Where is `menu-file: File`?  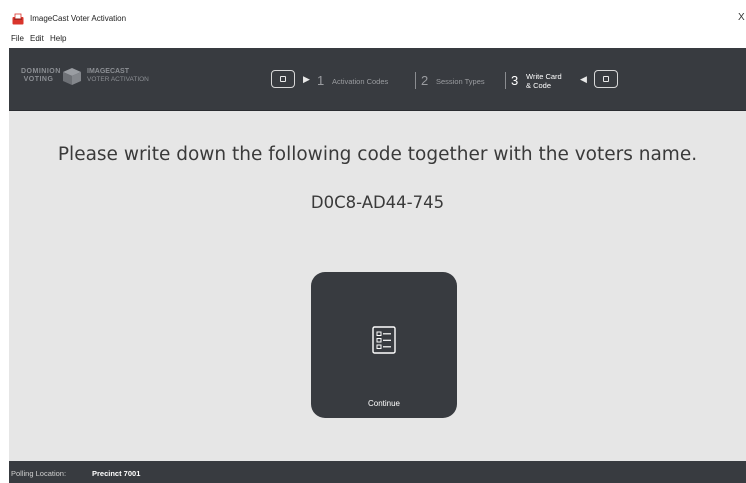 menu-file: File is located at coordinates (17, 38).